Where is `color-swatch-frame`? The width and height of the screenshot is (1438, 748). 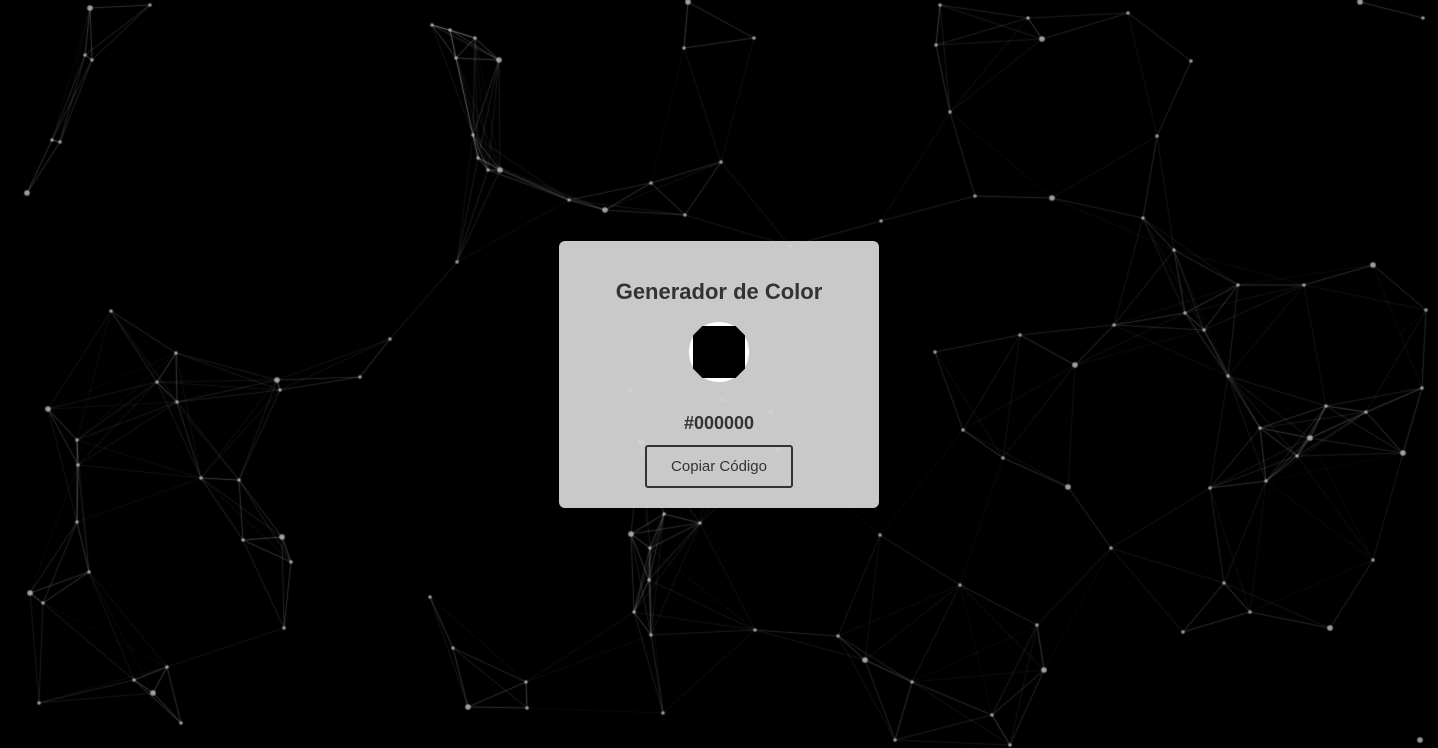
color-swatch-frame is located at coordinates (719, 352).